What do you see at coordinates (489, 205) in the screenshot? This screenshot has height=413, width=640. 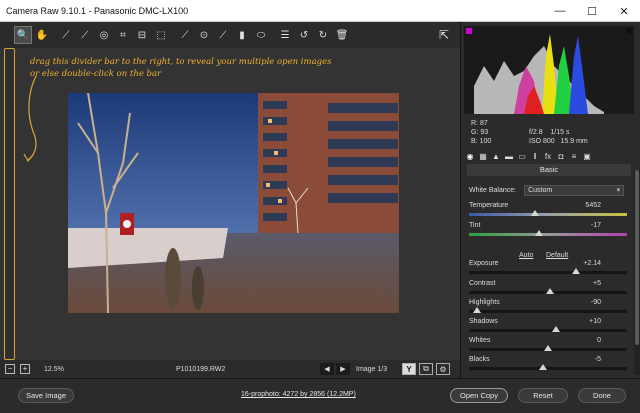 I see `temperature-label: Temperature` at bounding box center [489, 205].